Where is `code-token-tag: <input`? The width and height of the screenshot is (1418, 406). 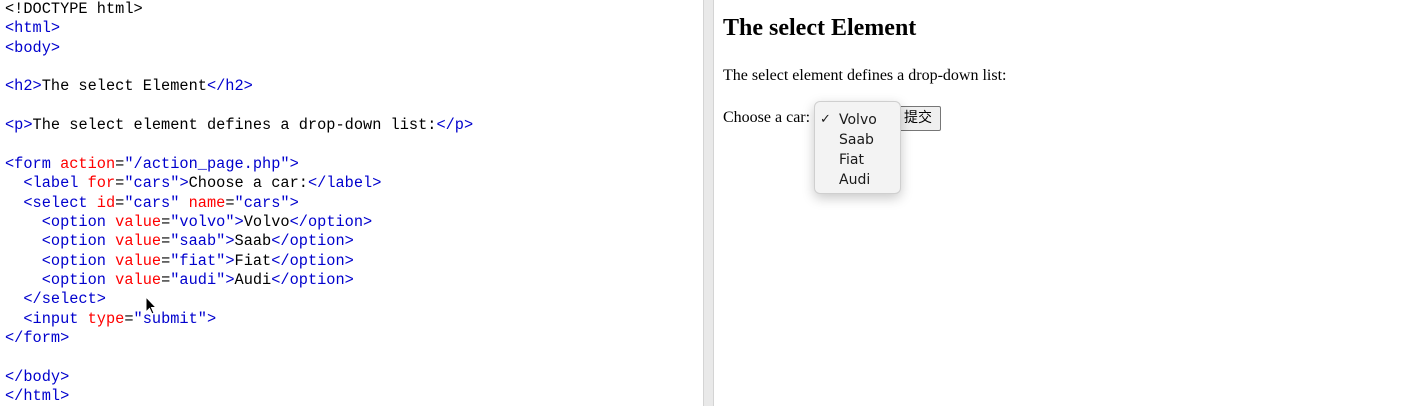
code-token-tag: <input is located at coordinates (55, 319).